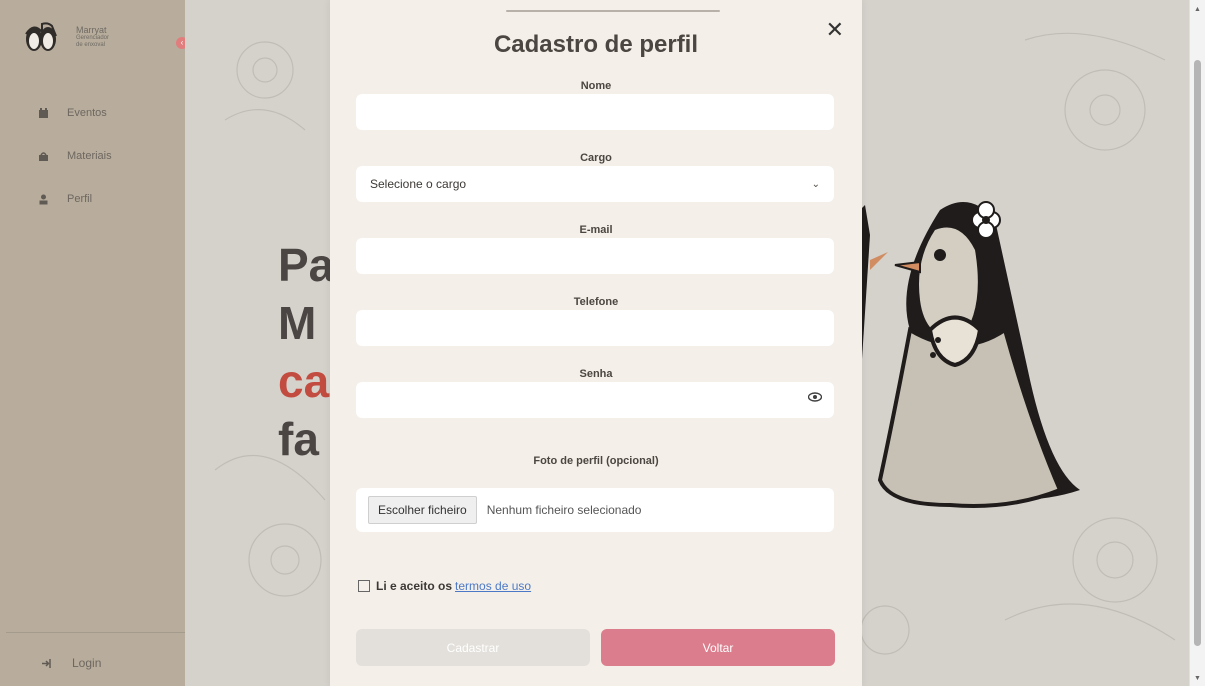 The height and width of the screenshot is (686, 1205). What do you see at coordinates (43, 156) in the screenshot?
I see `bag-icon` at bounding box center [43, 156].